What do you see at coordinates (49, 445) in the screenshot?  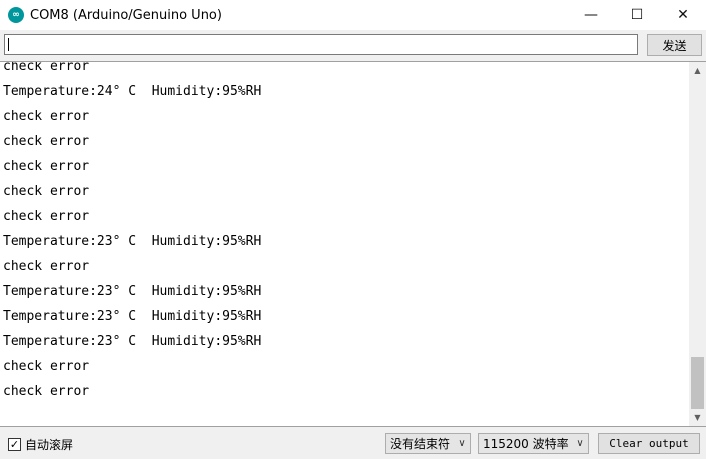 I see `autoscroll-label: 自动滚屏` at bounding box center [49, 445].